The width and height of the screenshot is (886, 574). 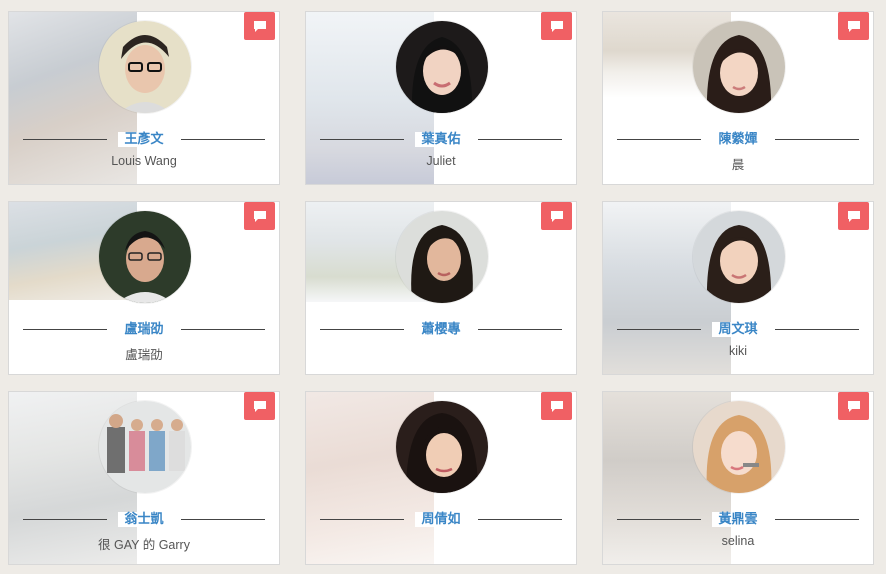 I want to click on name-row: 葉真佑, so click(x=441, y=140).